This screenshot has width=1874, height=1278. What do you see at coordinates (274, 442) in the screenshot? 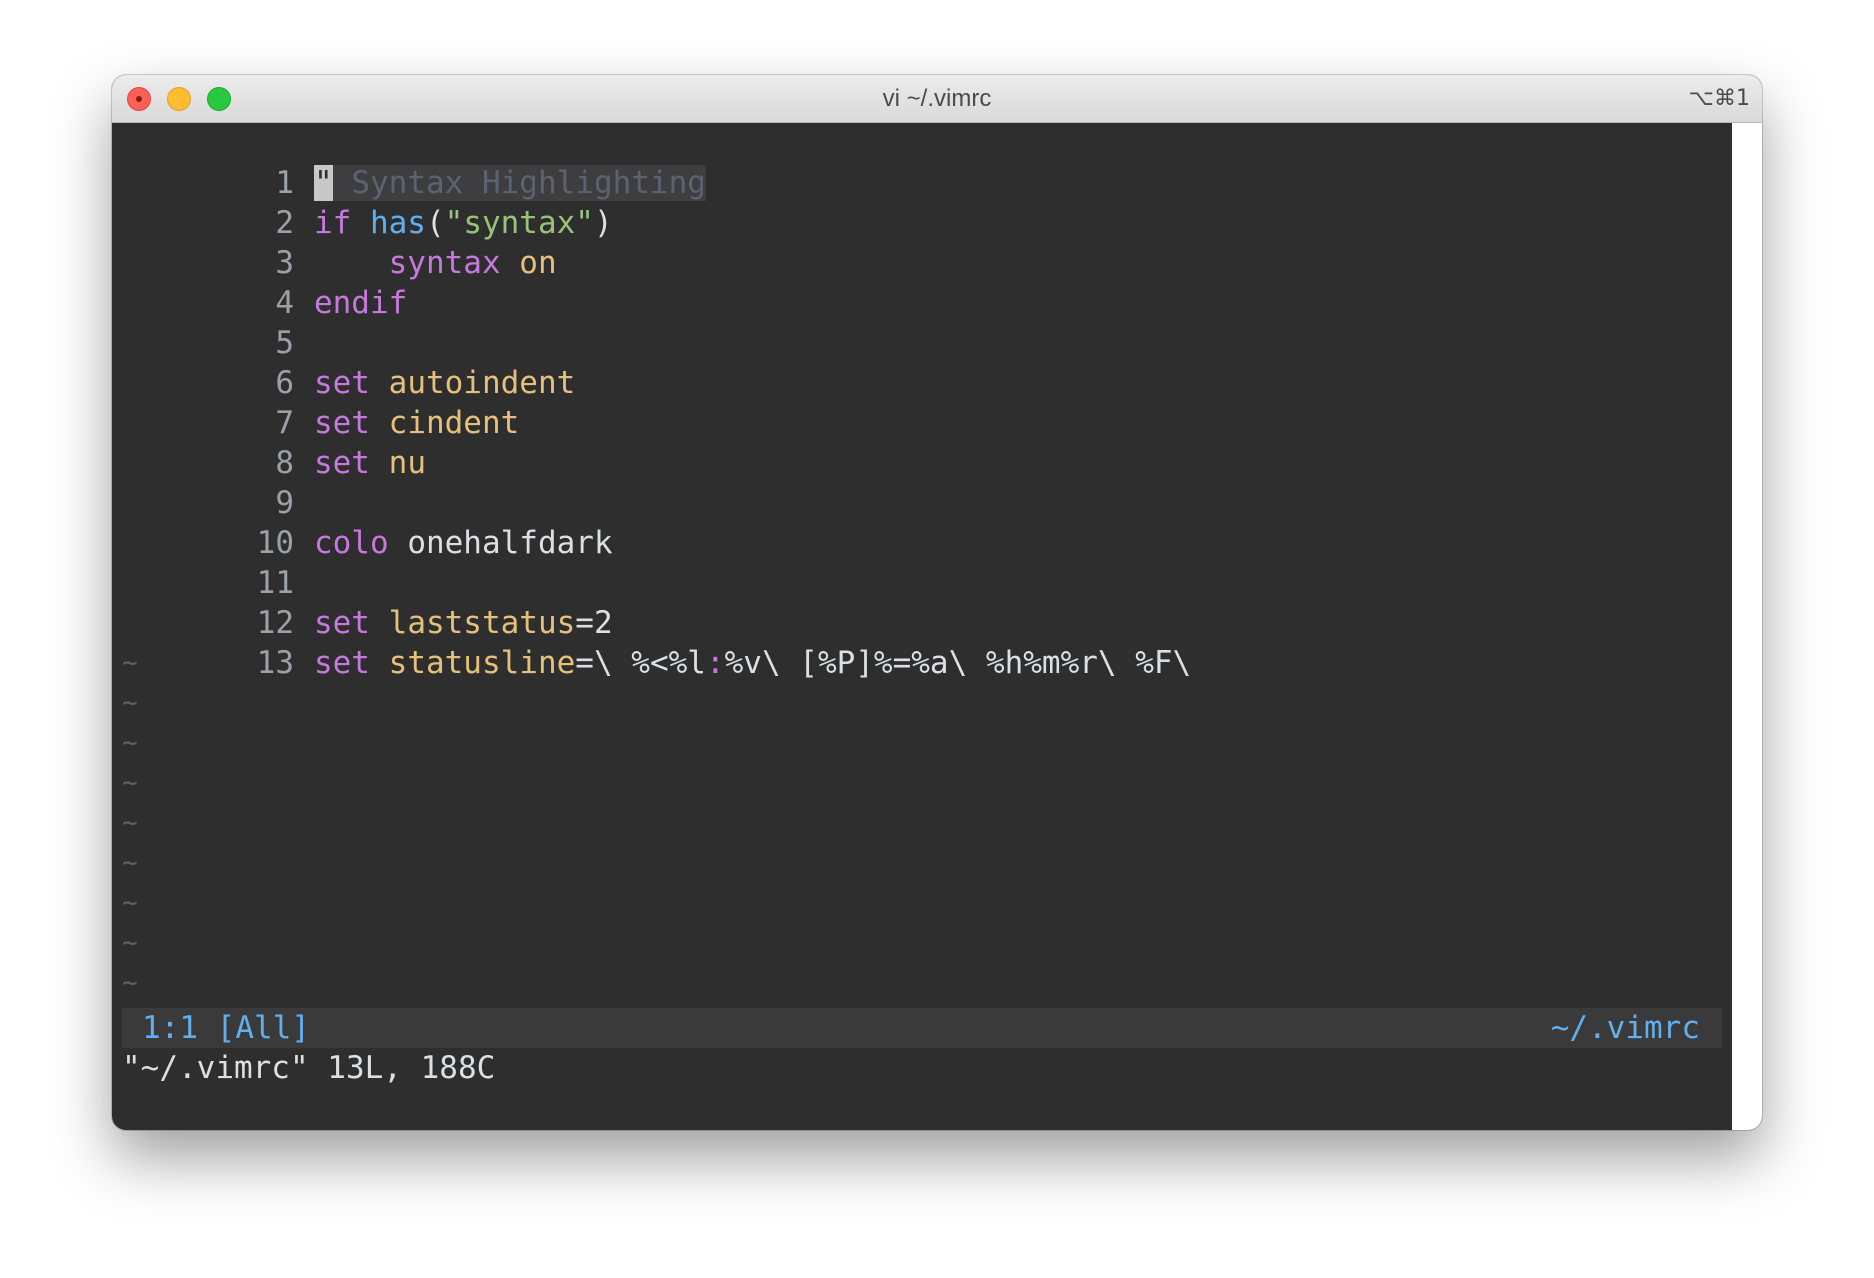
I see `code-line: 8 set nu` at bounding box center [274, 442].